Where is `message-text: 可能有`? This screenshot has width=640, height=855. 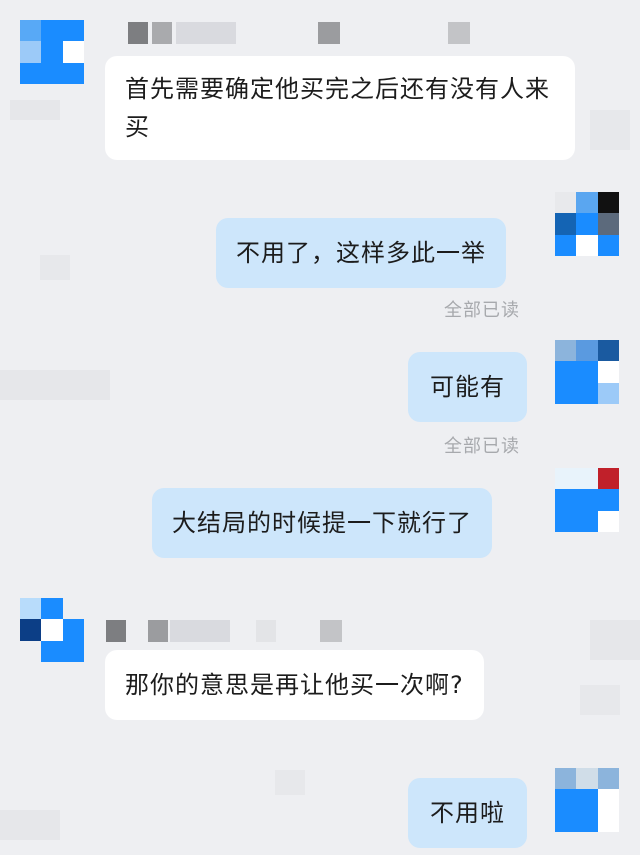 message-text: 可能有 is located at coordinates (467, 387).